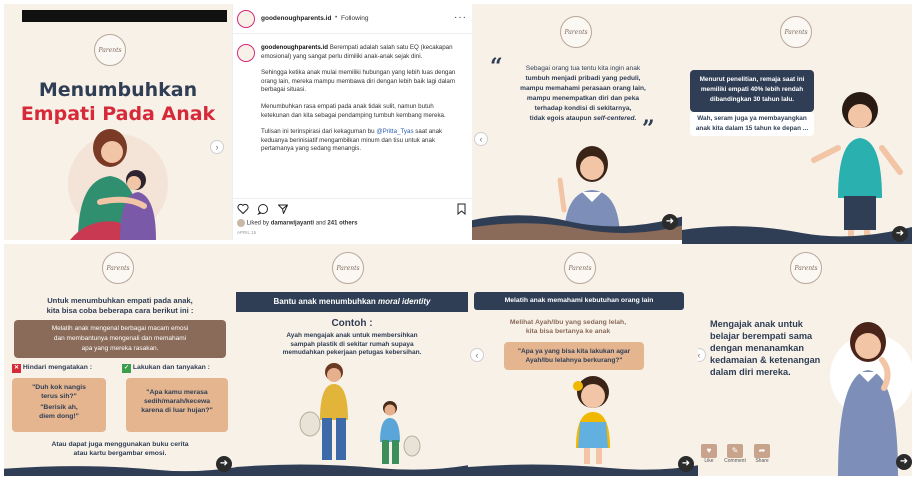 The width and height of the screenshot is (914, 478). I want to click on avatar, so click(246, 19).